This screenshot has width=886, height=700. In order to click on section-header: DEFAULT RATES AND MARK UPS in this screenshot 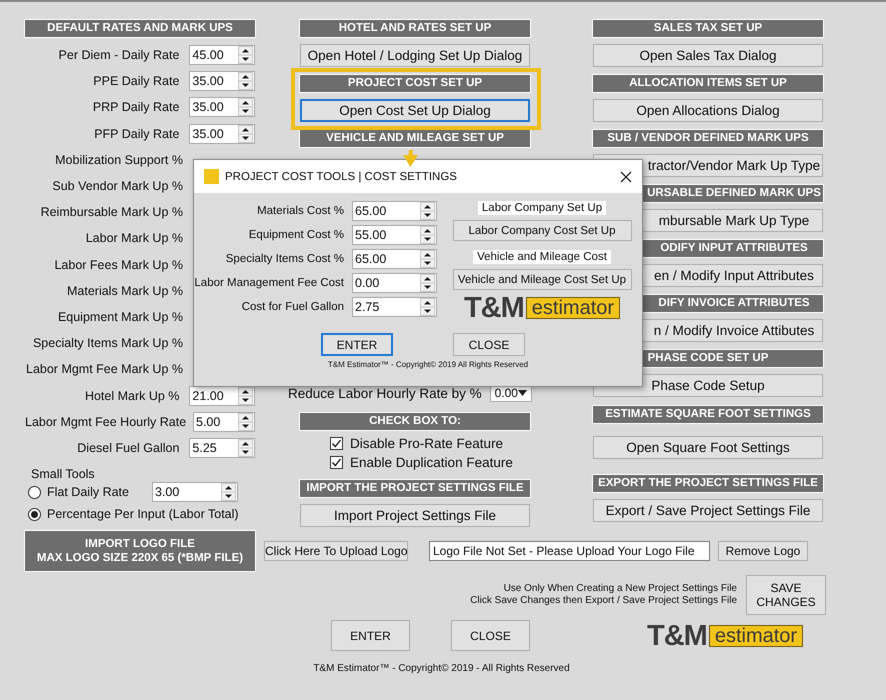, I will do `click(140, 28)`.